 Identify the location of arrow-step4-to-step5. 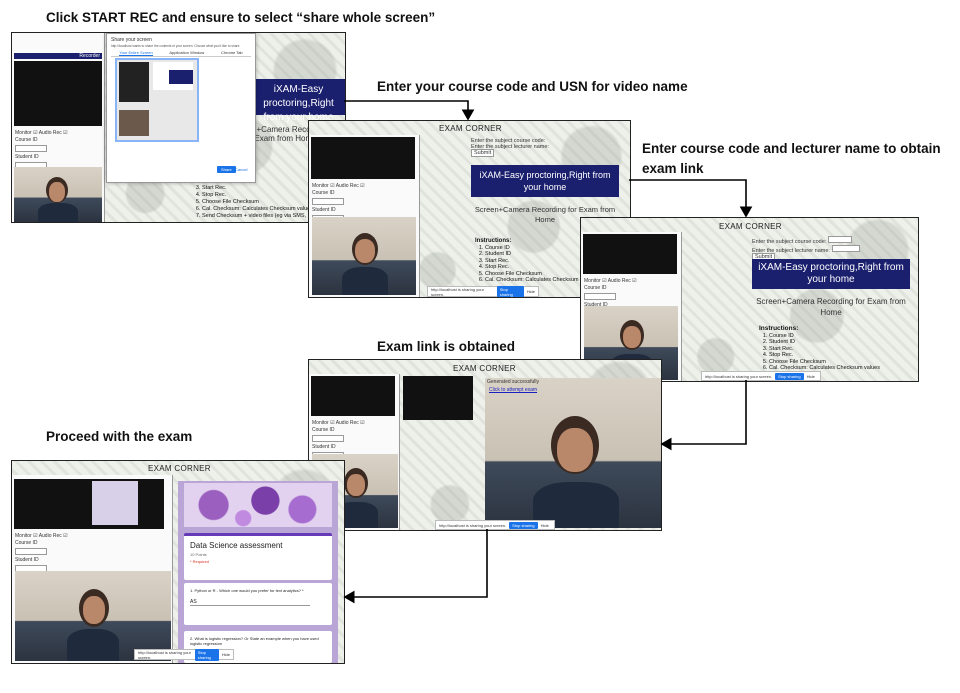
(415, 566).